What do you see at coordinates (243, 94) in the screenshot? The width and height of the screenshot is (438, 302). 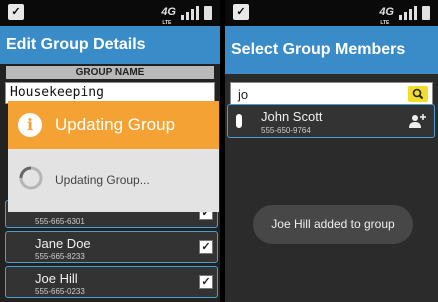 I see `search-input: jo` at bounding box center [243, 94].